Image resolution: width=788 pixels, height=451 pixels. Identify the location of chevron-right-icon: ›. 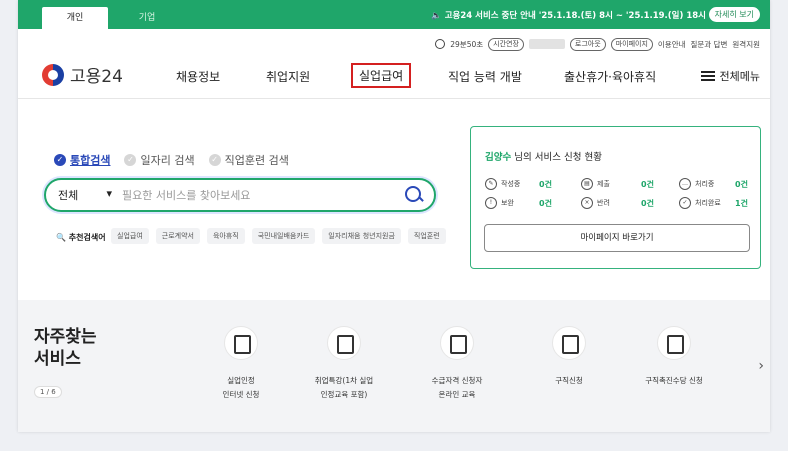
(761, 366).